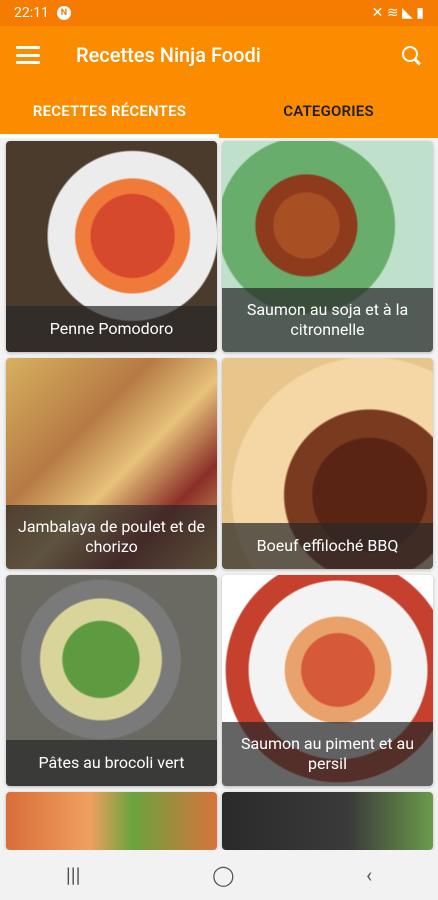 The image size is (438, 900). I want to click on recipe-title: Saumon au soja et à la citronnelle, so click(327, 320).